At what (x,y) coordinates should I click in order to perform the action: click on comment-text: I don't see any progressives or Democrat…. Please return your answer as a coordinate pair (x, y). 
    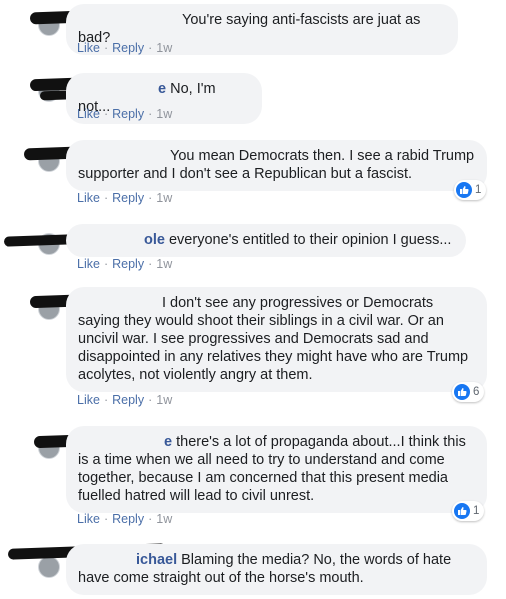
    Looking at the image, I should click on (273, 339).